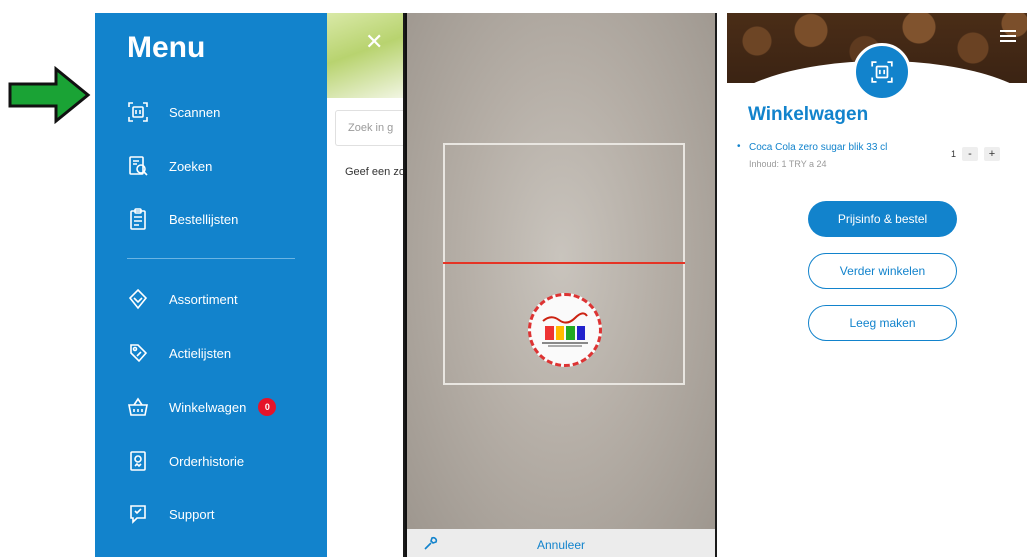 This screenshot has width=1027, height=557. I want to click on search-hint-text: Geef een zo, so click(375, 172).